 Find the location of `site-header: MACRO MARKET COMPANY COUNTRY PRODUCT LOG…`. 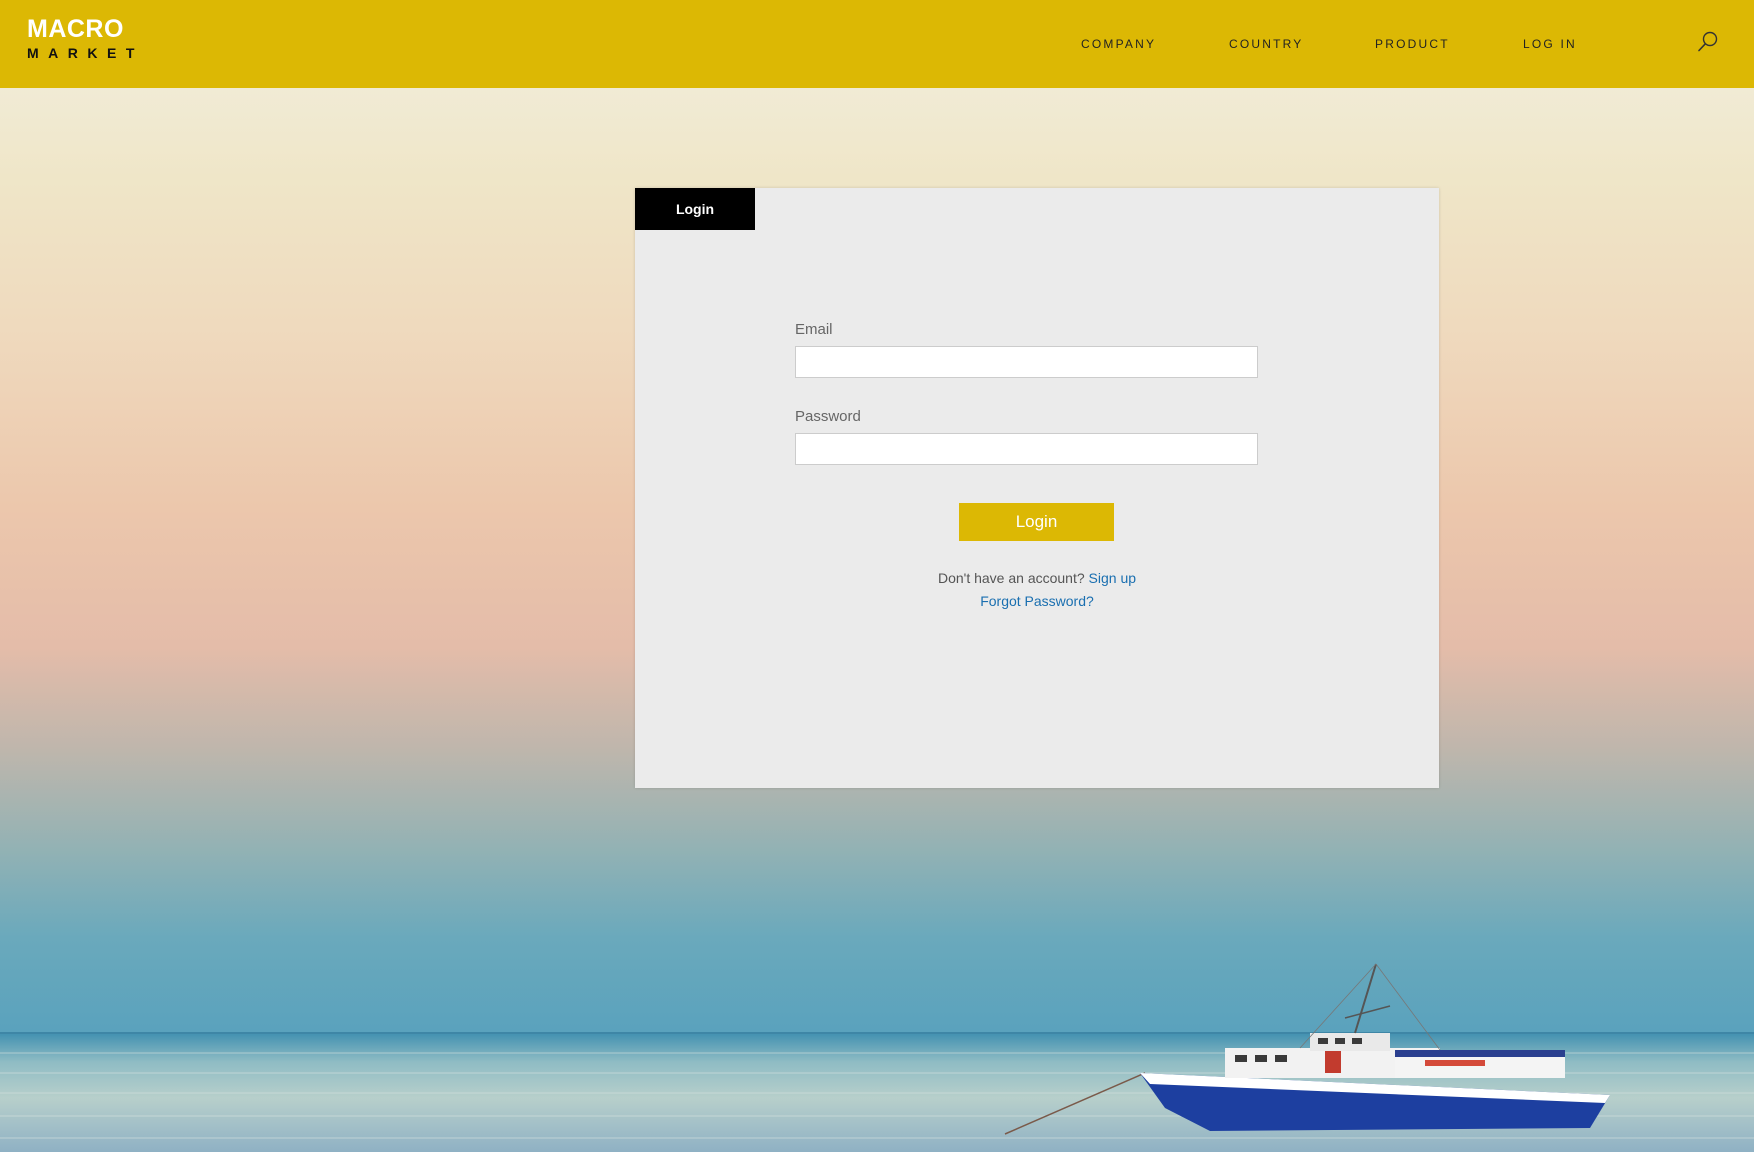

site-header: MACRO MARKET COMPANY COUNTRY PRODUCT LOG… is located at coordinates (877, 44).